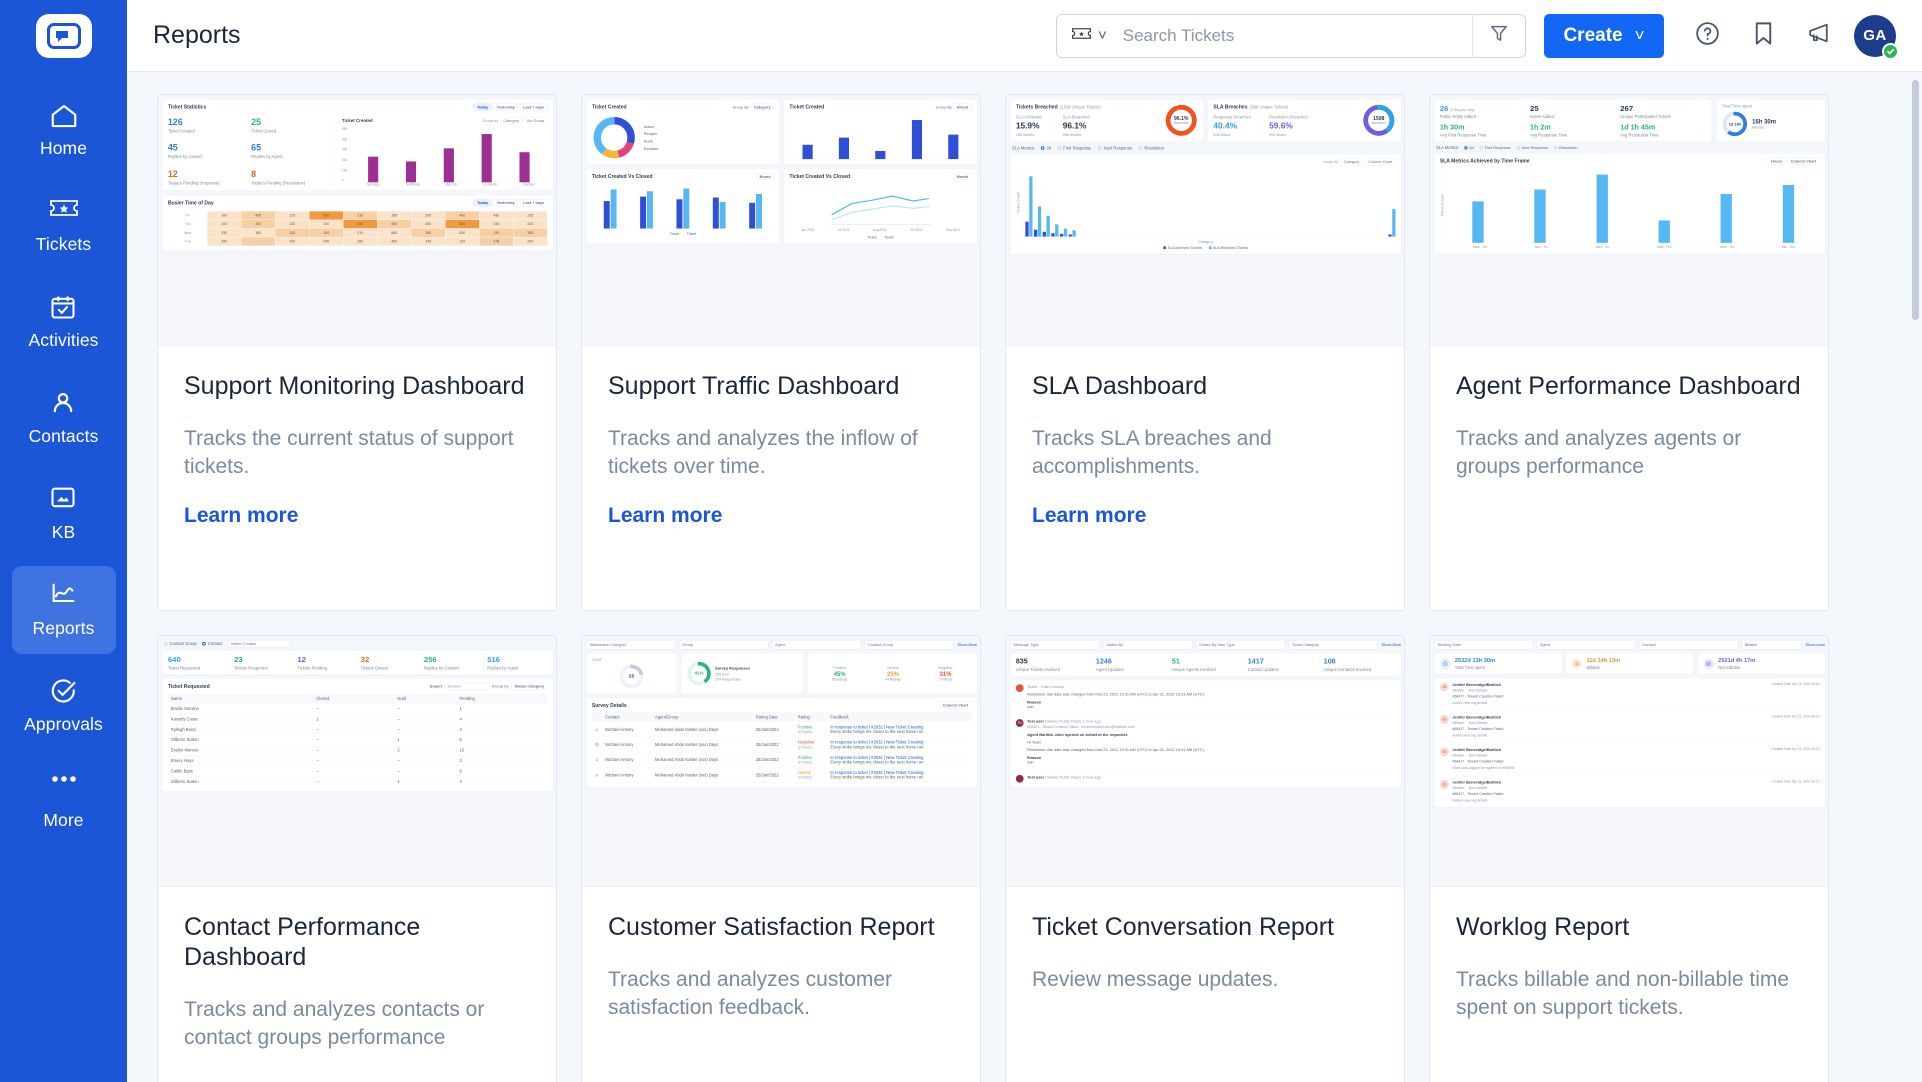 This screenshot has height=1082, width=1922. What do you see at coordinates (1294, 35) in the screenshot?
I see `search-input` at bounding box center [1294, 35].